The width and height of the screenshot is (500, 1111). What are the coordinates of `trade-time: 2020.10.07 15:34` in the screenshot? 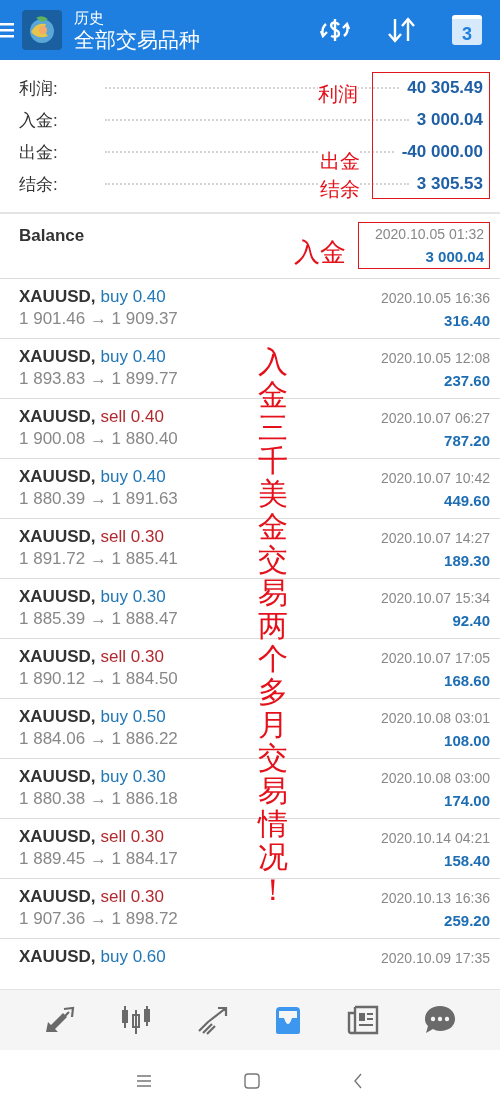 It's located at (435, 598).